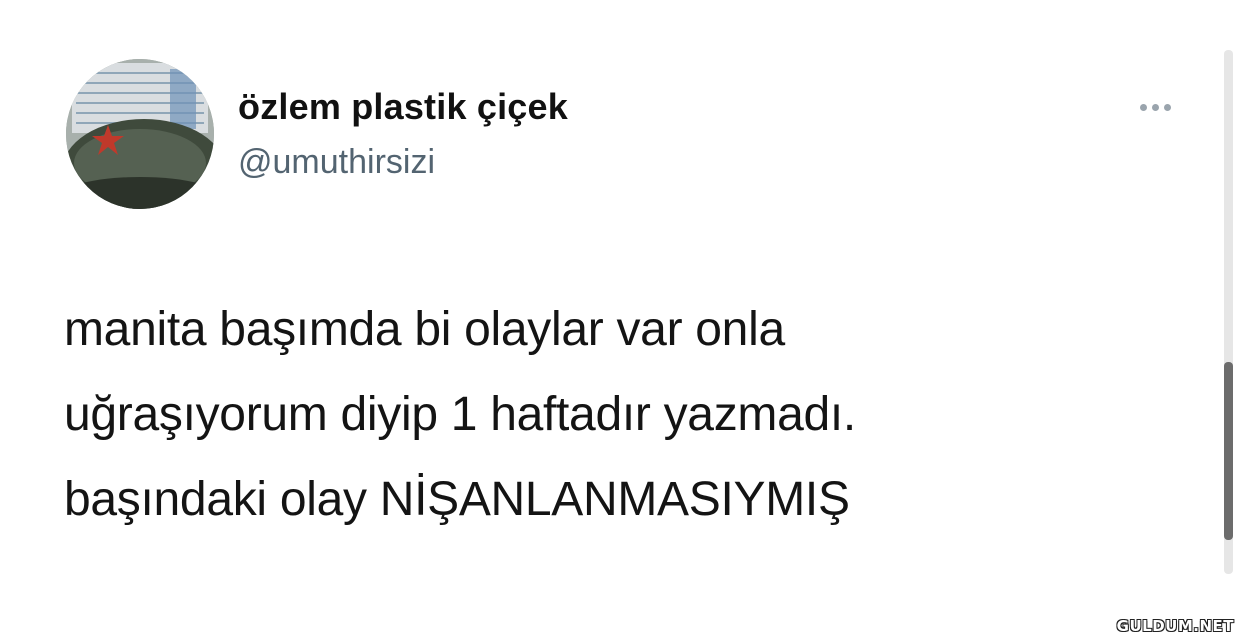 The width and height of the screenshot is (1242, 638). What do you see at coordinates (1175, 626) in the screenshot?
I see `watermark-logo: GULDUM.NET` at bounding box center [1175, 626].